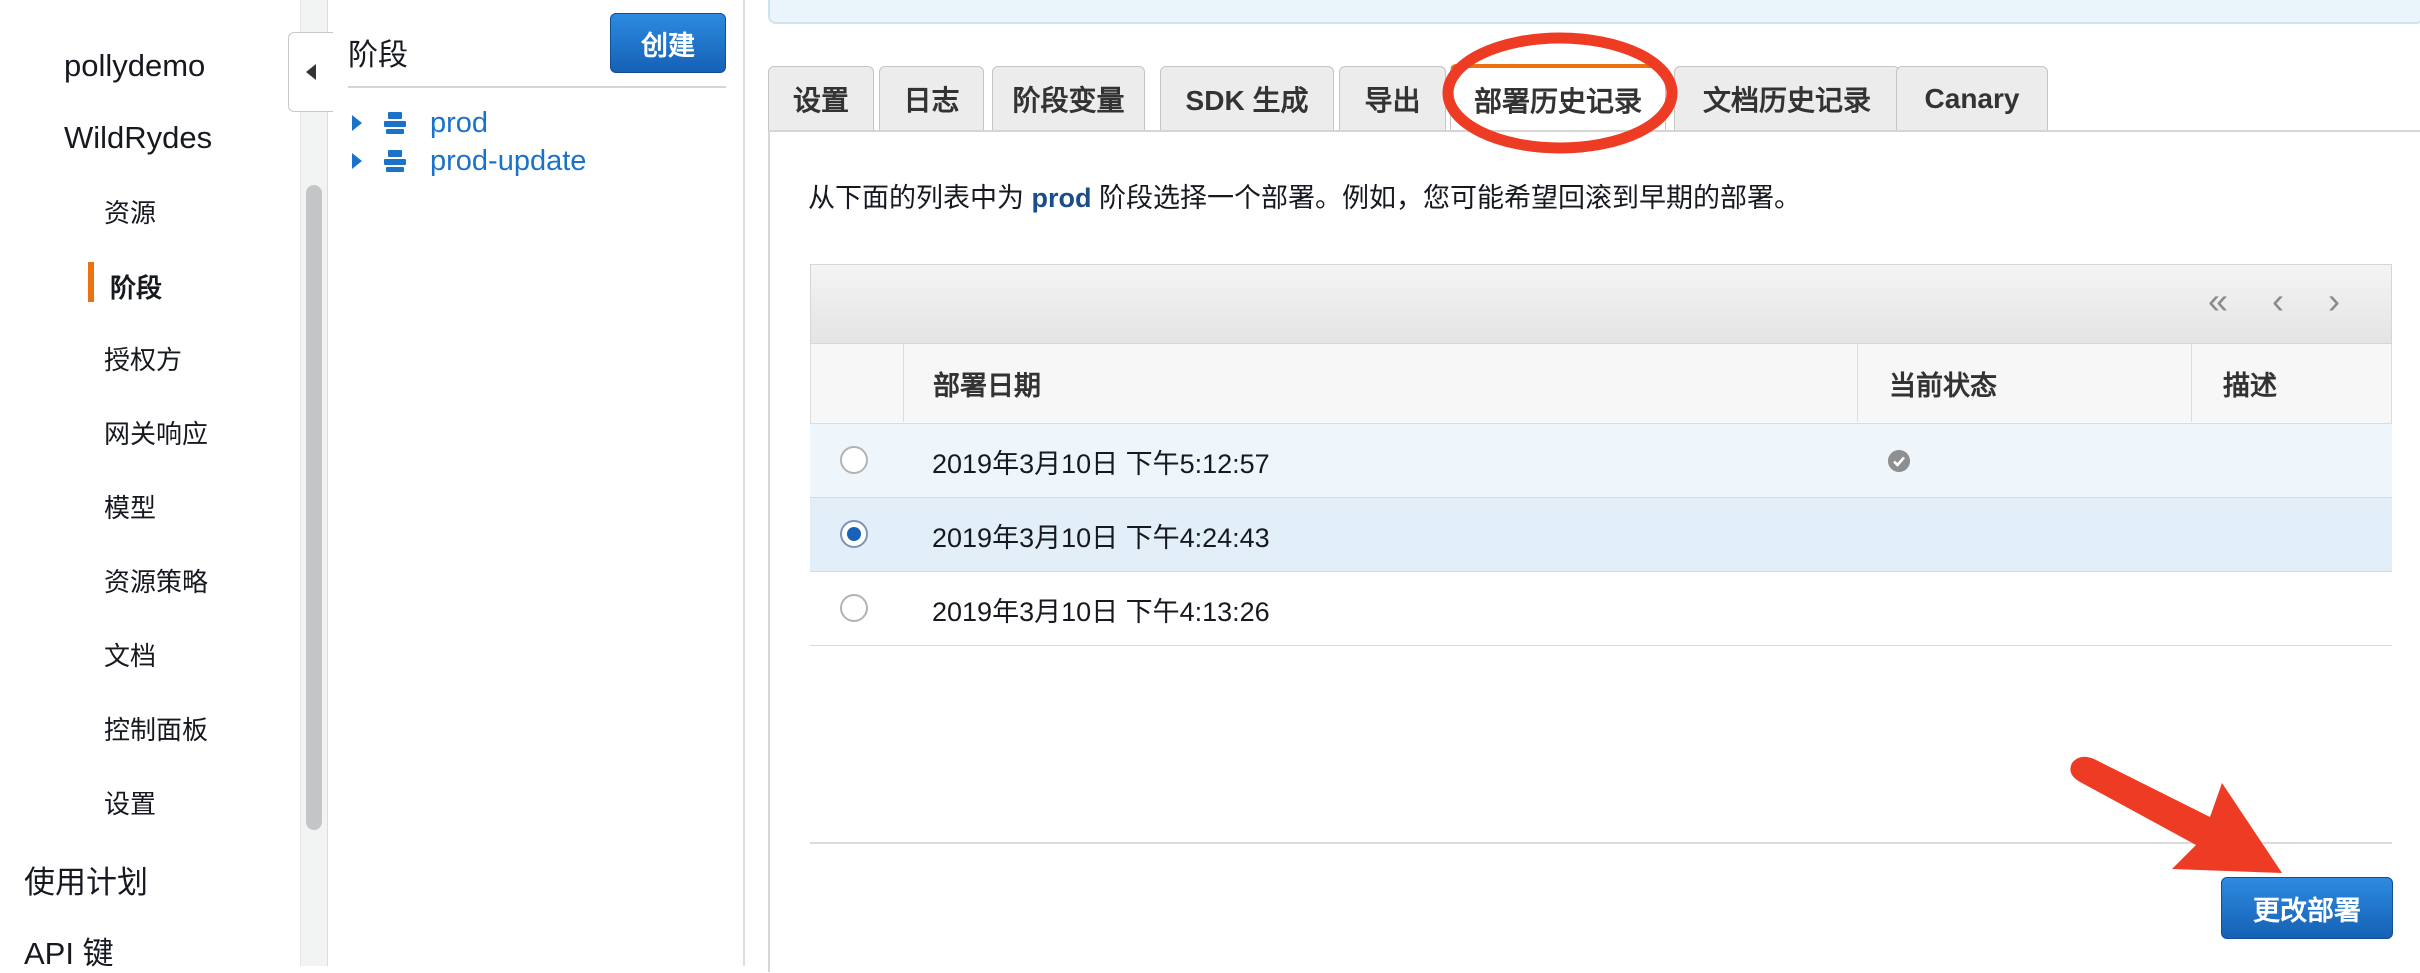  Describe the element at coordinates (744, 483) in the screenshot. I see `pane-divider` at that location.